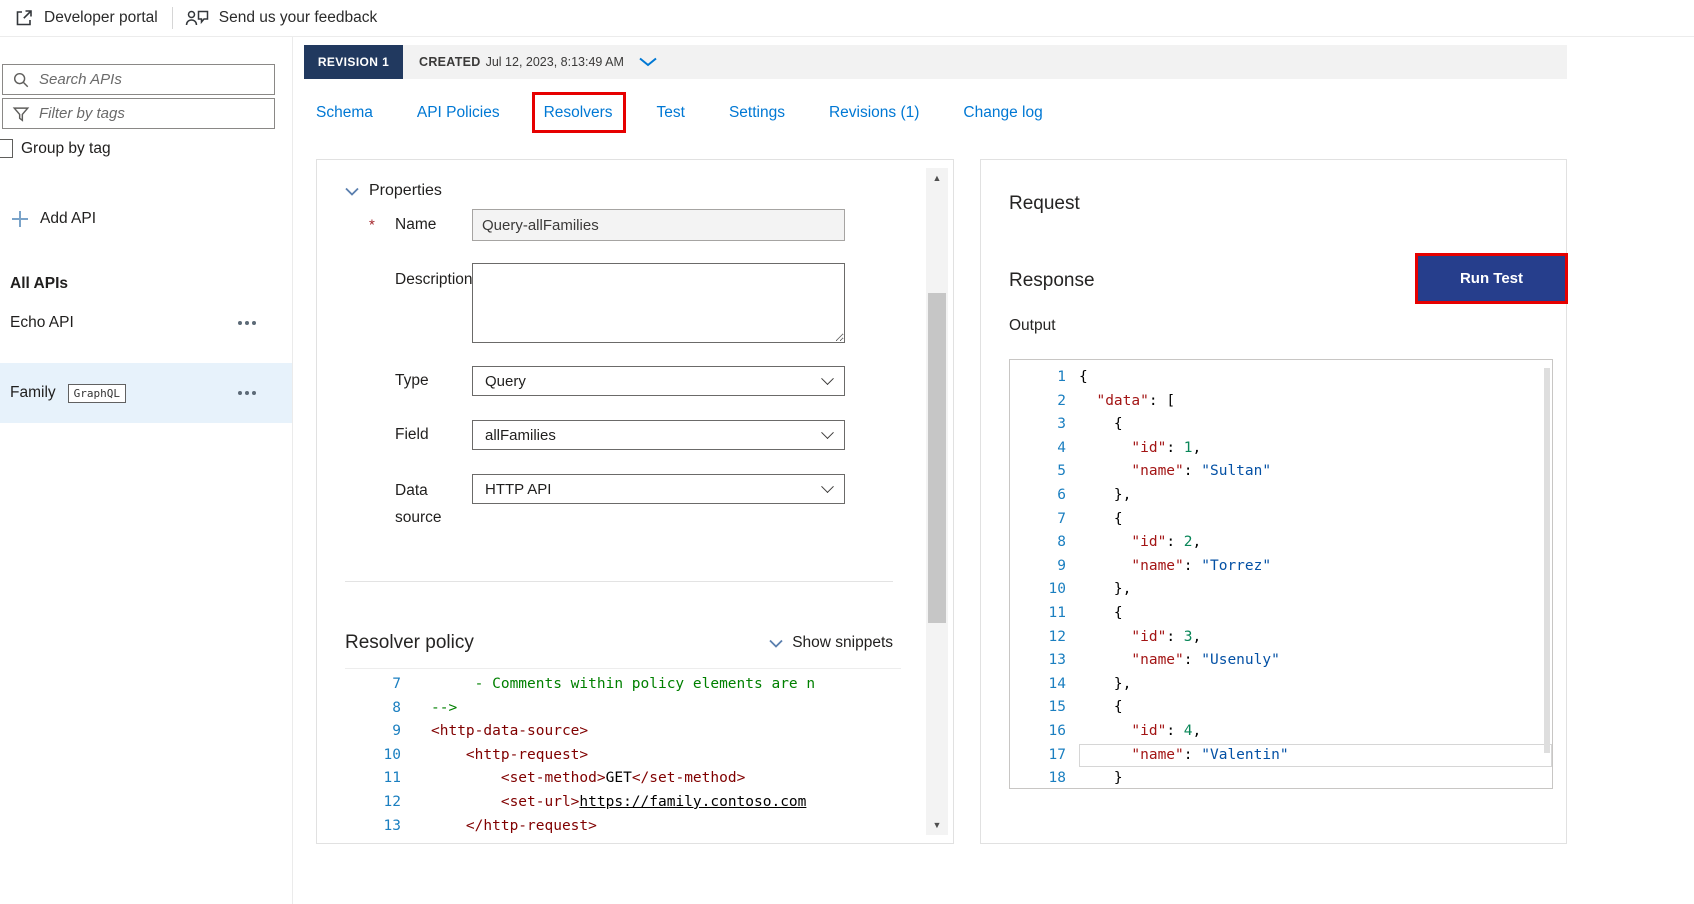  I want to click on type-value: Query, so click(505, 381).